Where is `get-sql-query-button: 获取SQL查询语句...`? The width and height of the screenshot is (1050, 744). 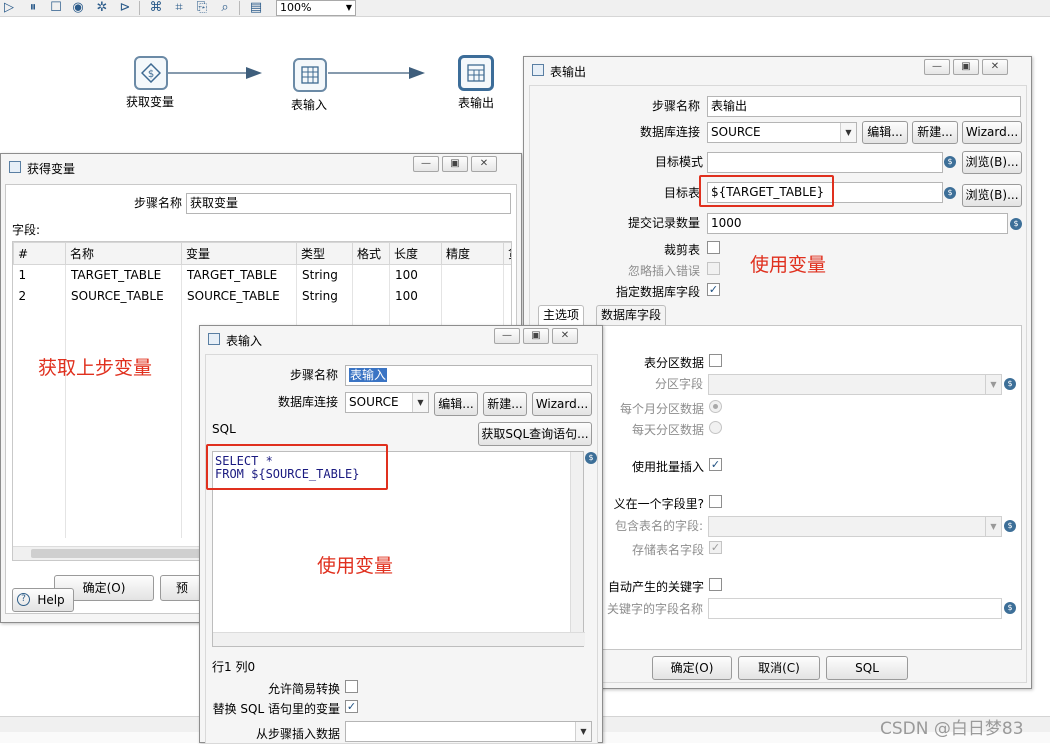
get-sql-query-button: 获取SQL查询语句... is located at coordinates (535, 434).